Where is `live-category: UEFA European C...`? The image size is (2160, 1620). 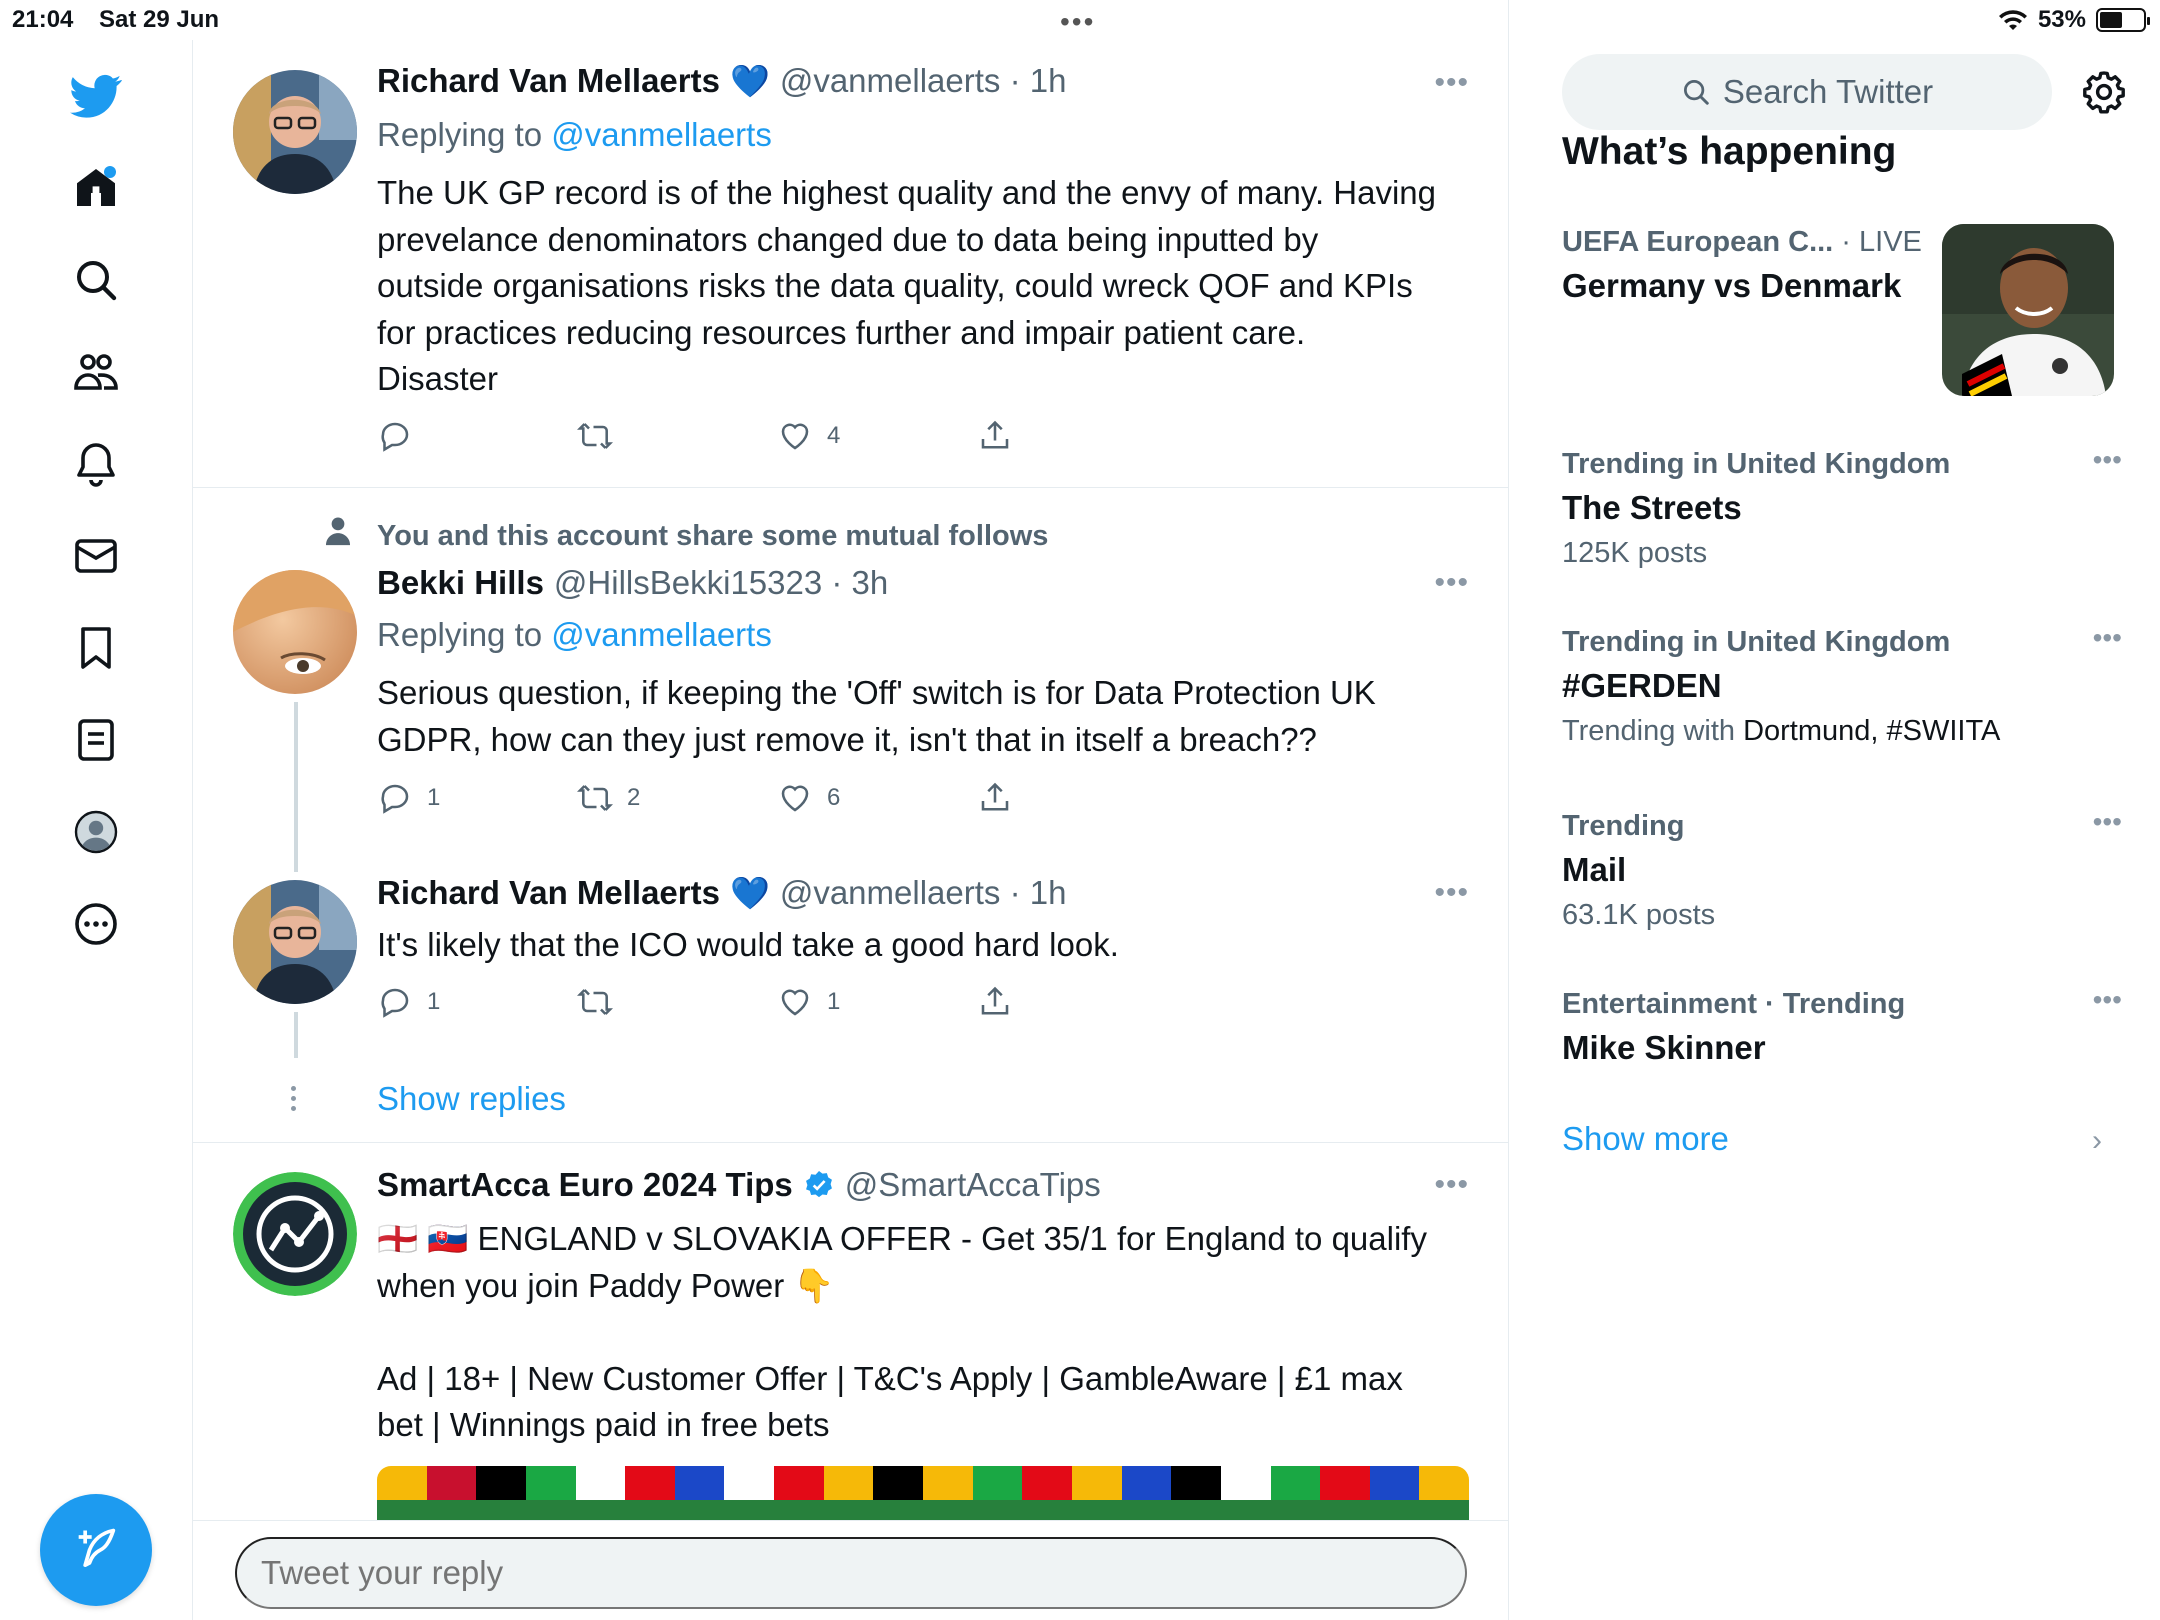
live-category: UEFA European C... is located at coordinates (1698, 242).